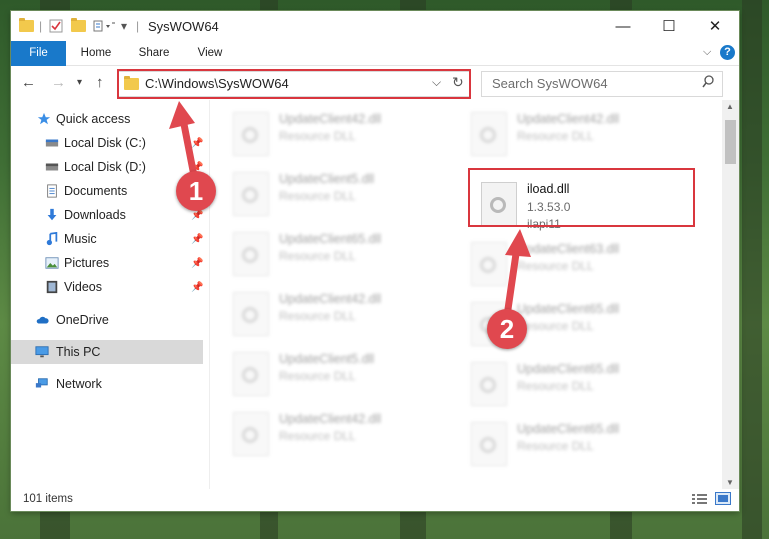  I want to click on arrow-2-shaft, so click(512, 281).